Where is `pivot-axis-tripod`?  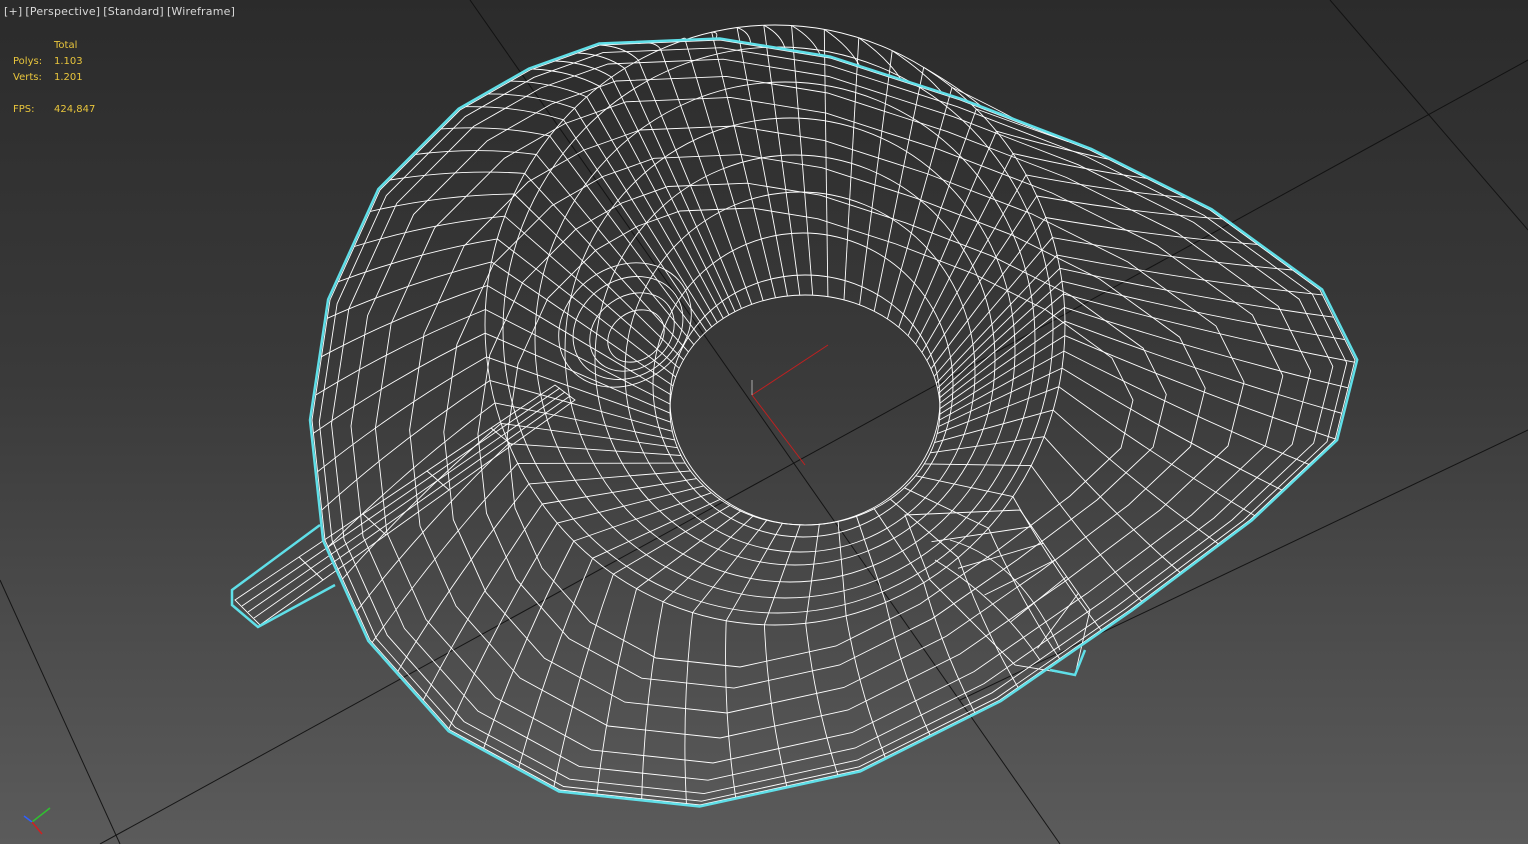 pivot-axis-tripod is located at coordinates (790, 405).